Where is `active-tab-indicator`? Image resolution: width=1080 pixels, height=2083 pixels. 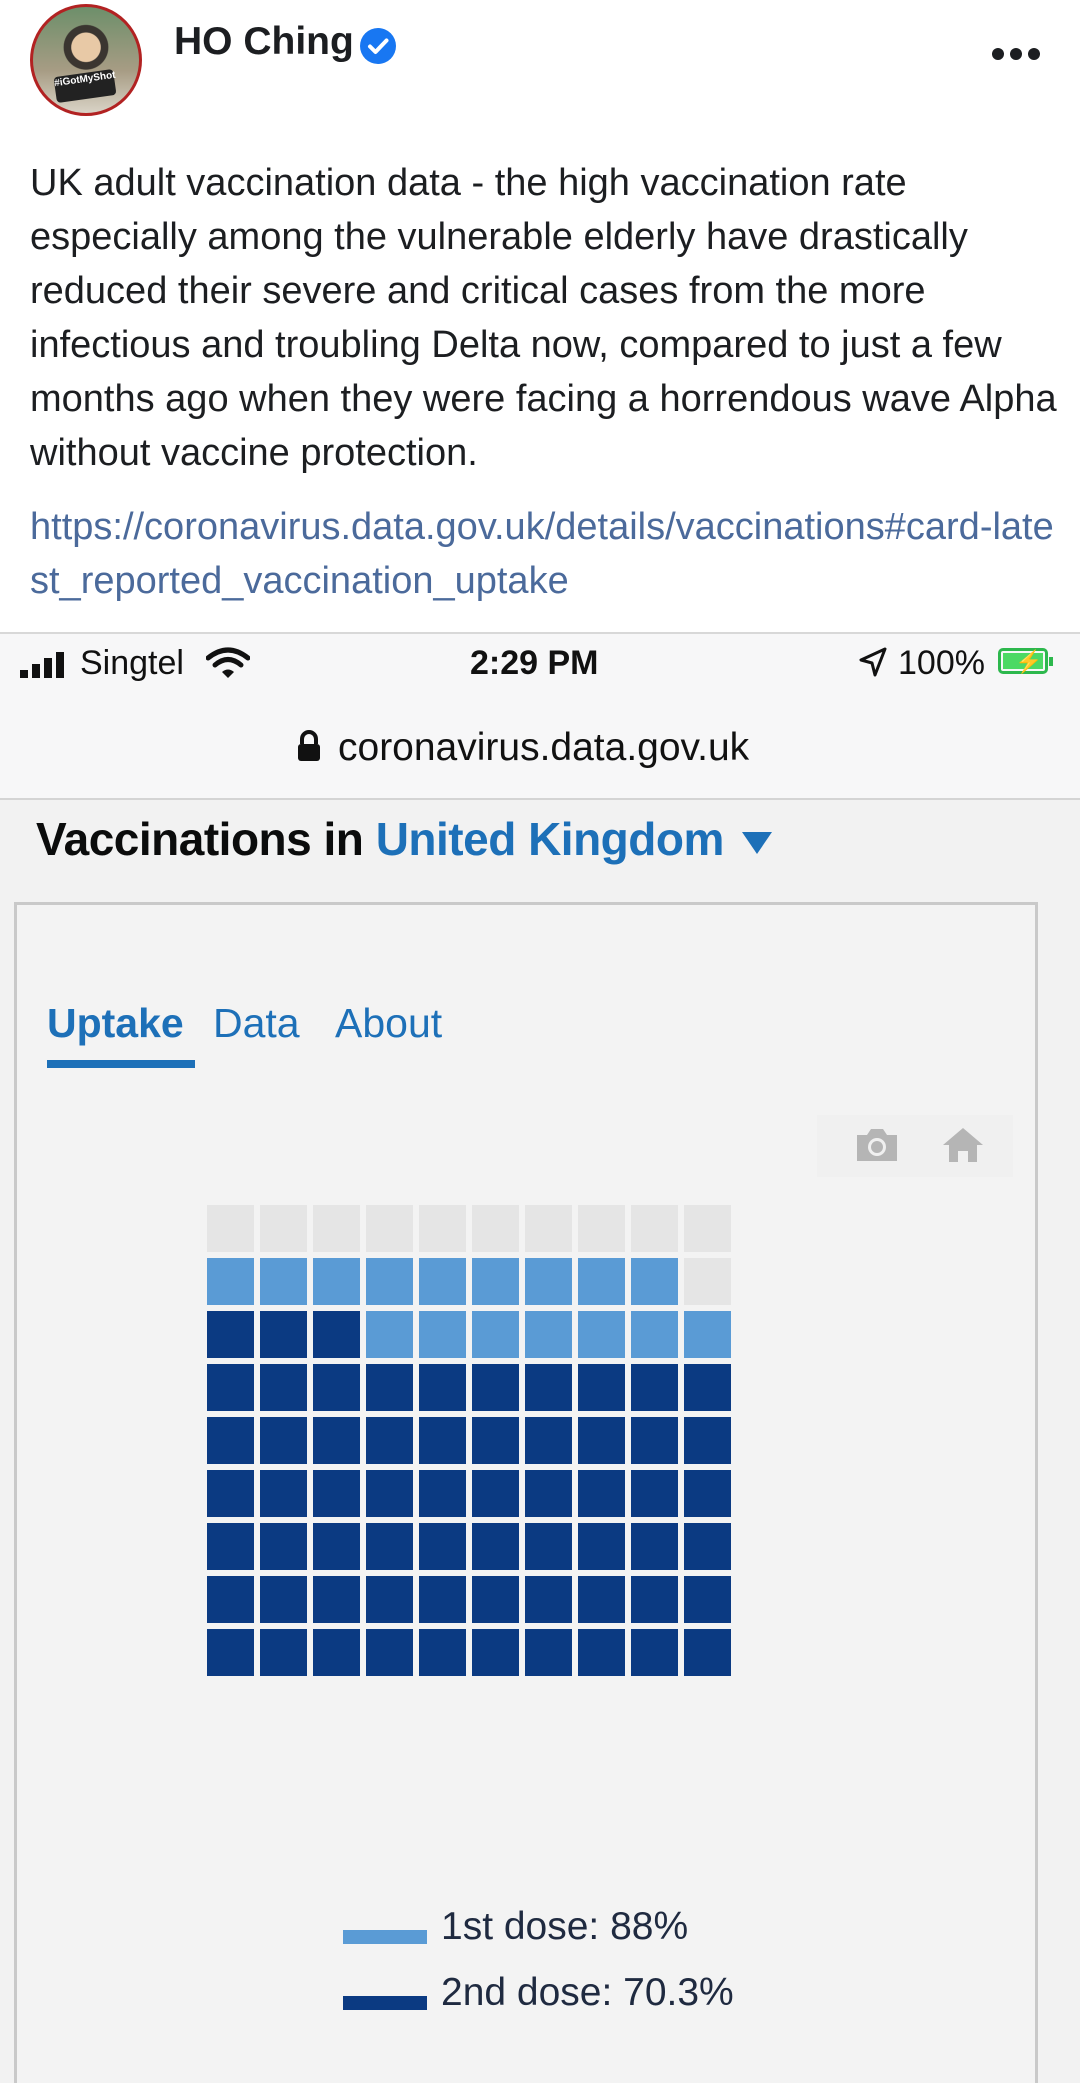
active-tab-indicator is located at coordinates (121, 1064).